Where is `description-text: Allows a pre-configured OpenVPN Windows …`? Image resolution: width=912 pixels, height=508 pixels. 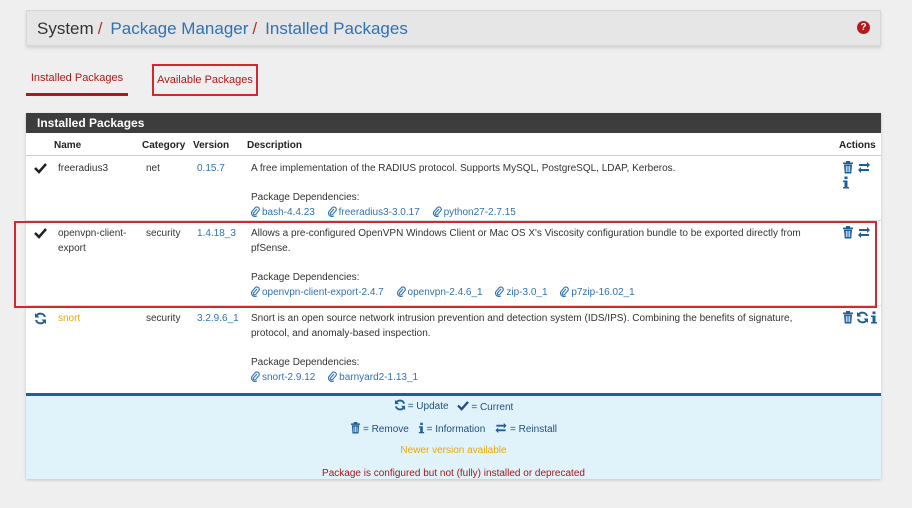 description-text: Allows a pre-configured OpenVPN Windows … is located at coordinates (526, 241).